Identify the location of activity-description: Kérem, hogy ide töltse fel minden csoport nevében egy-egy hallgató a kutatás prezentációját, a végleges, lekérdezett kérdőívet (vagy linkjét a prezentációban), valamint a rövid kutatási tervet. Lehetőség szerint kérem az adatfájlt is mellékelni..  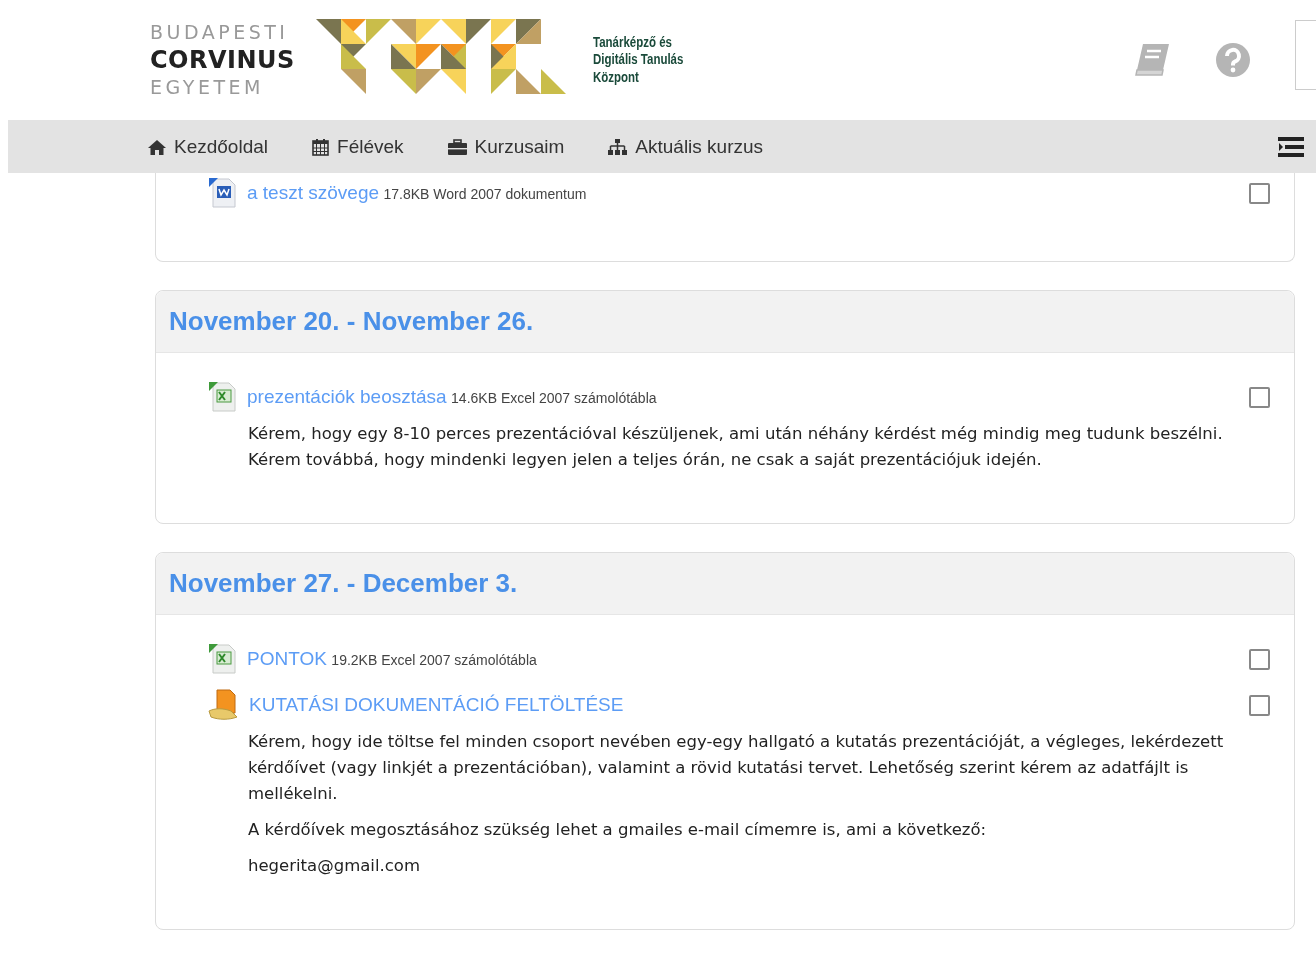
(736, 768).